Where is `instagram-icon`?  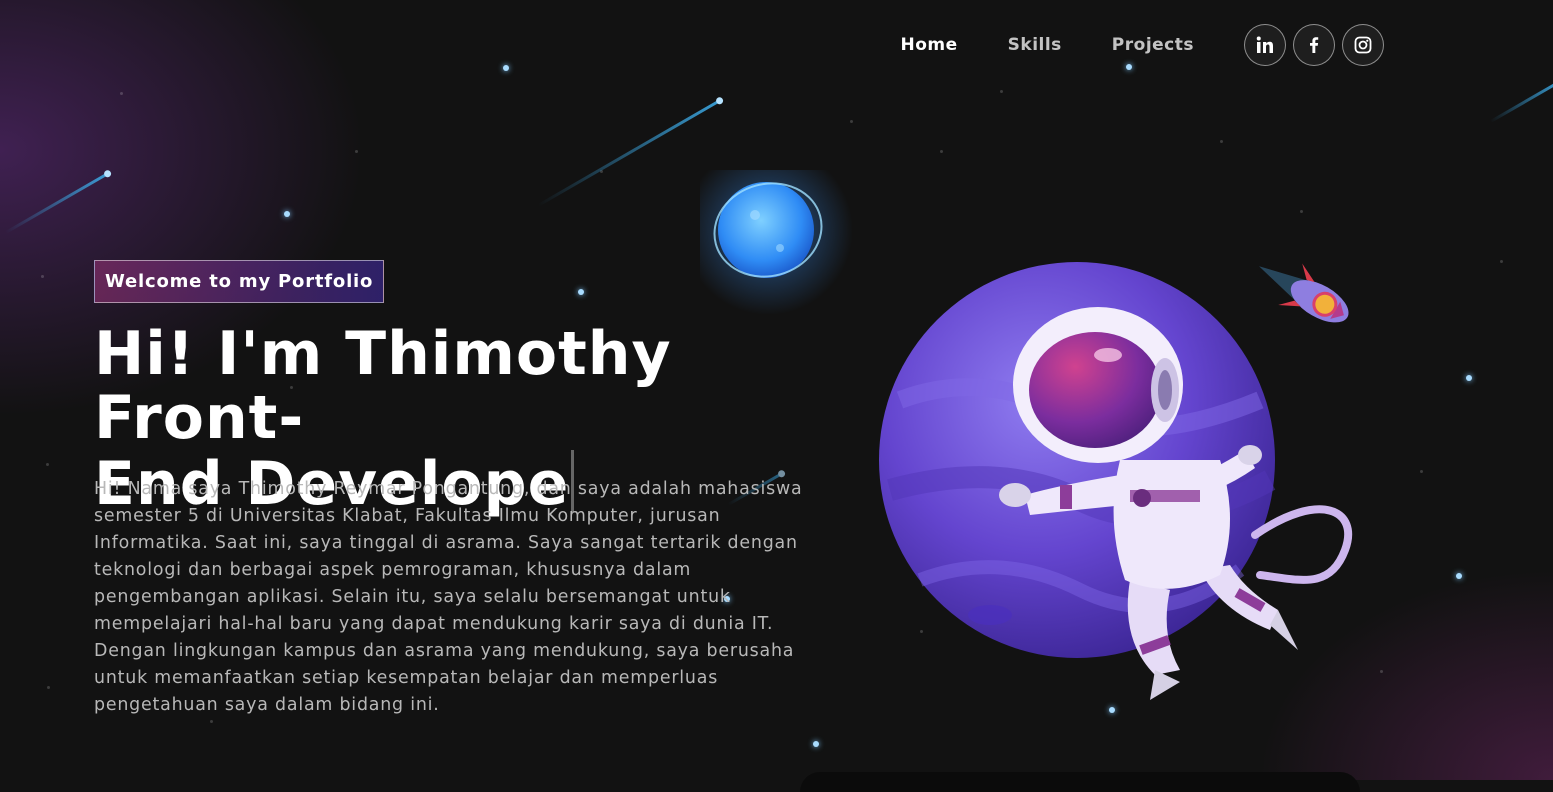 instagram-icon is located at coordinates (1363, 45).